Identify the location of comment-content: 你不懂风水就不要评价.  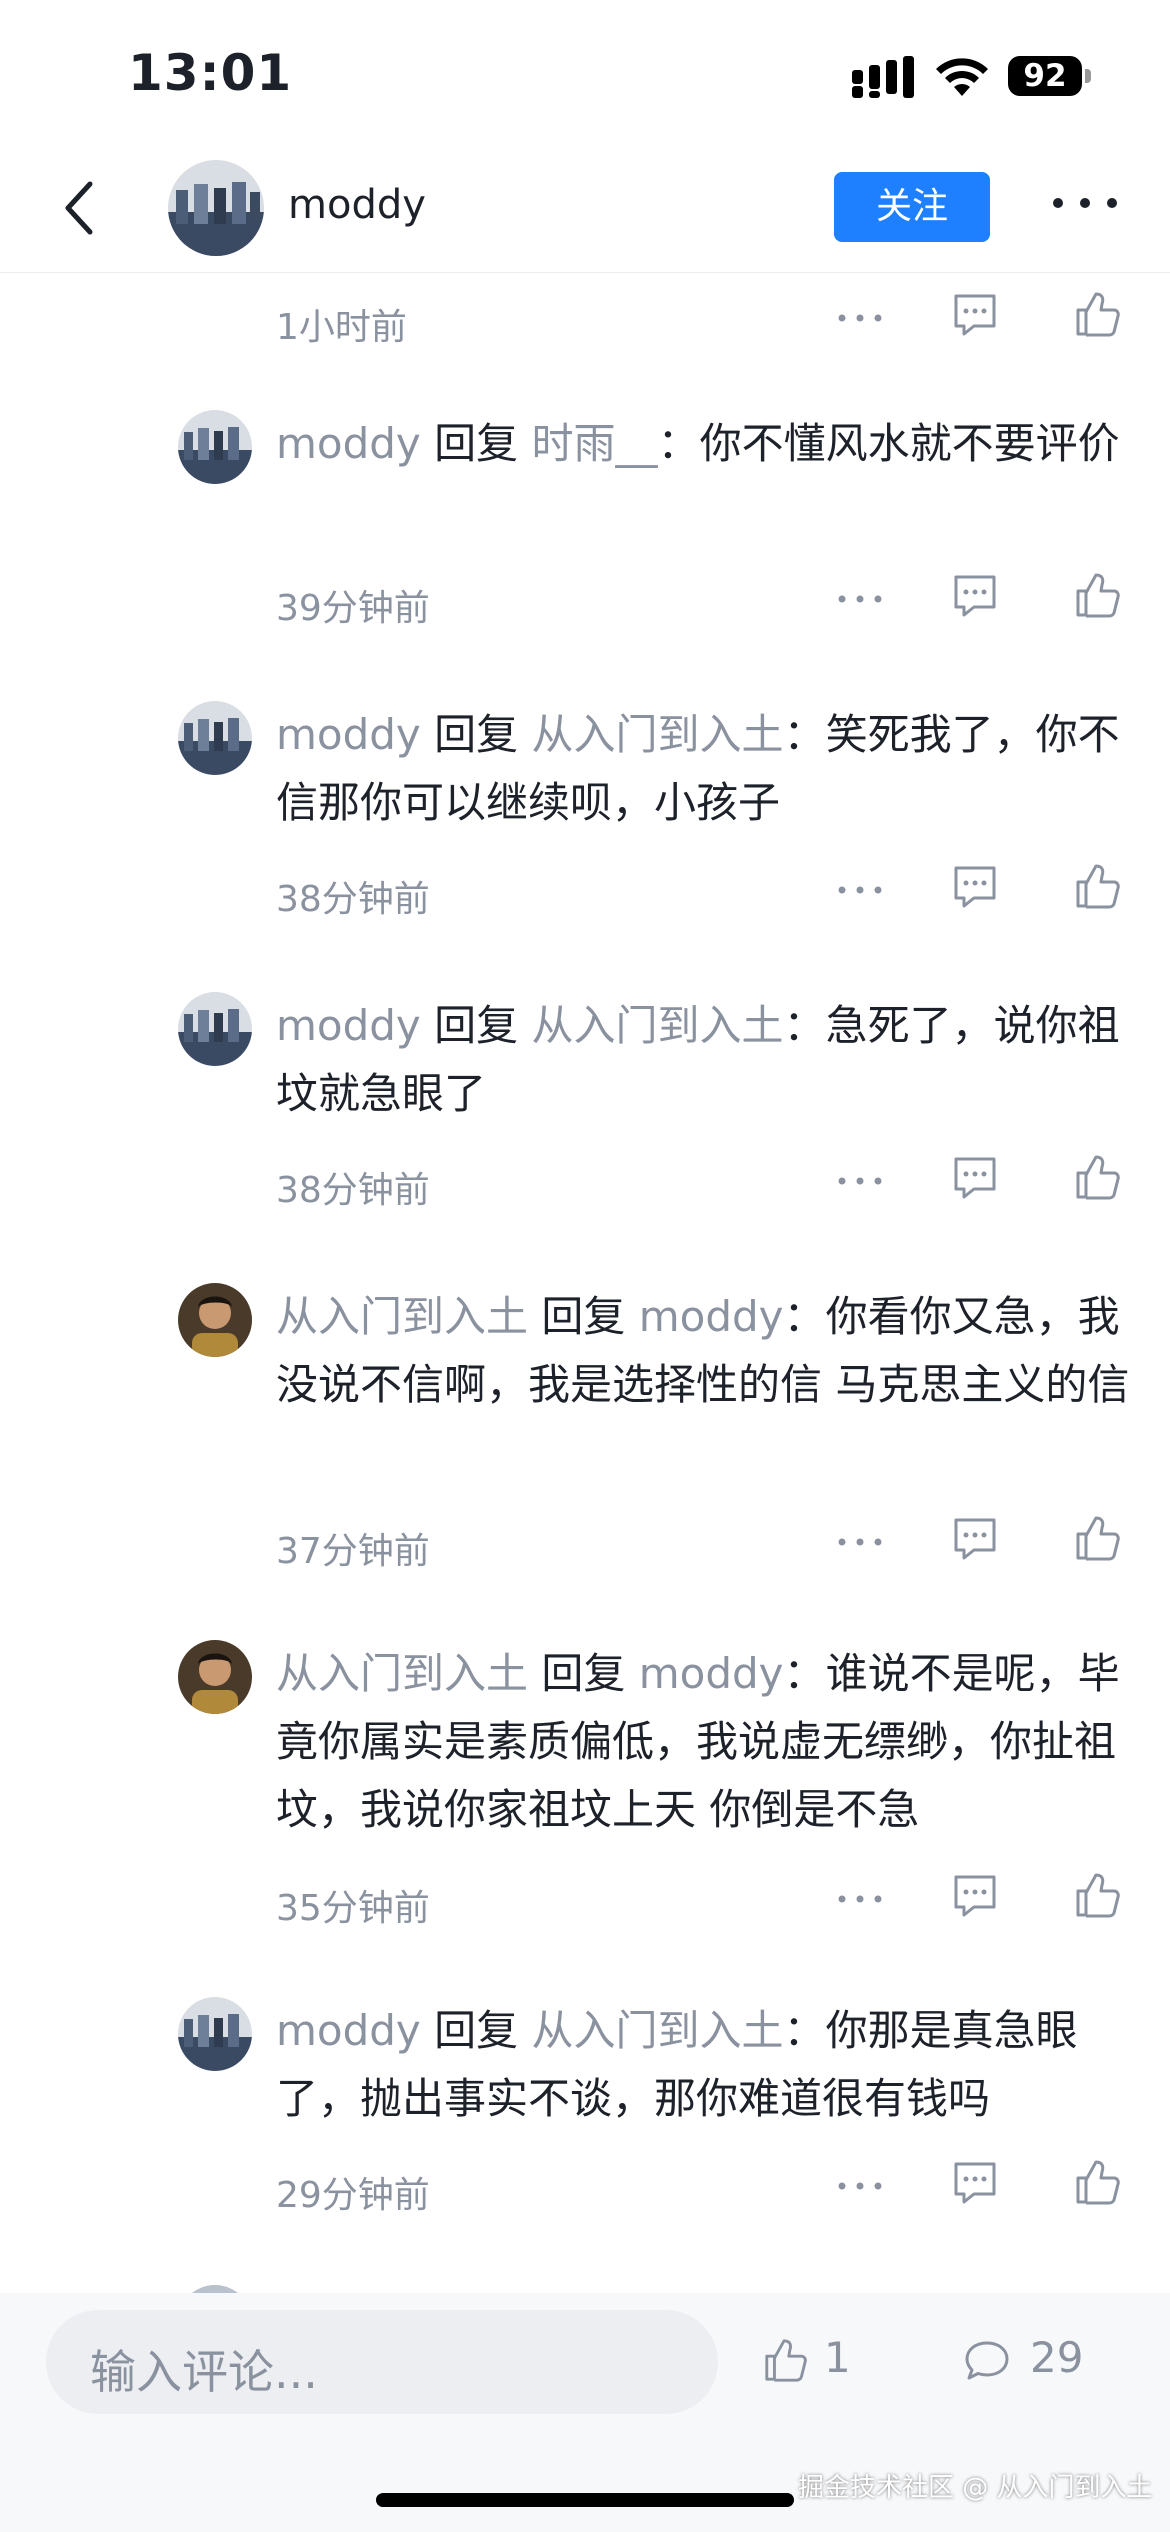
(909, 443).